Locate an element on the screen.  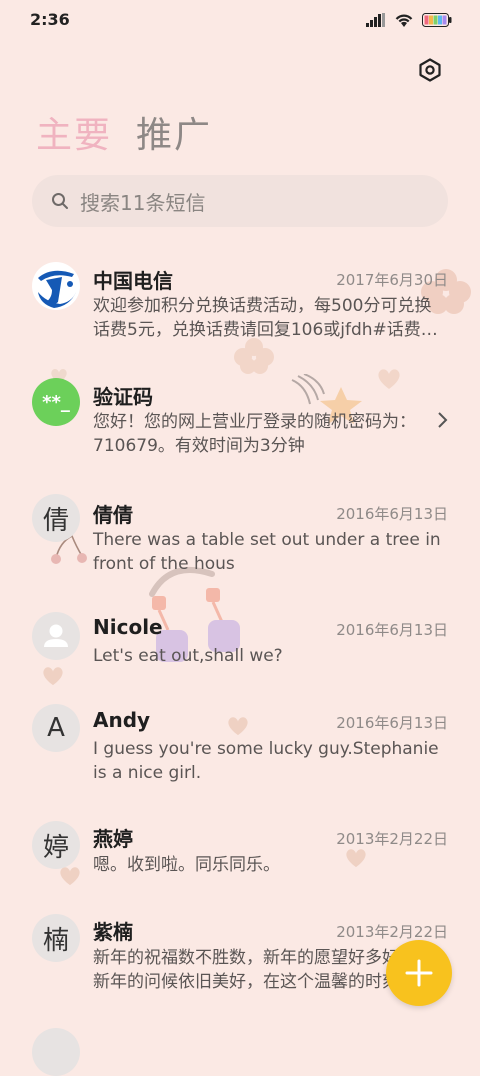
chevron-right-icon is located at coordinates (443, 420).